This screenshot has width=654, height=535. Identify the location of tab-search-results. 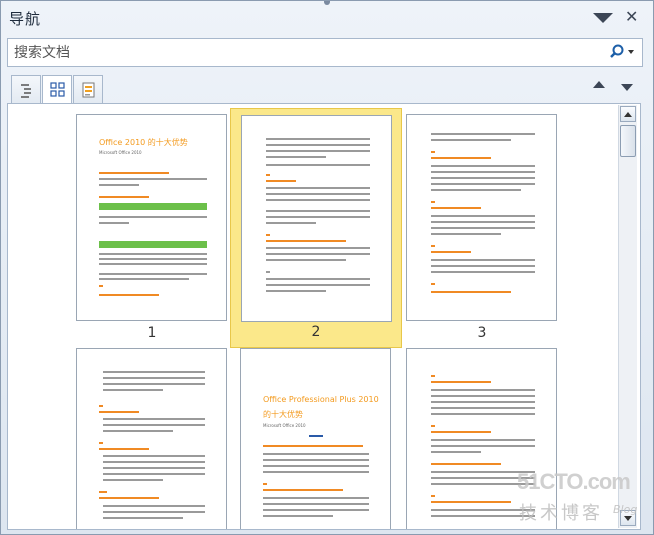
(88, 89).